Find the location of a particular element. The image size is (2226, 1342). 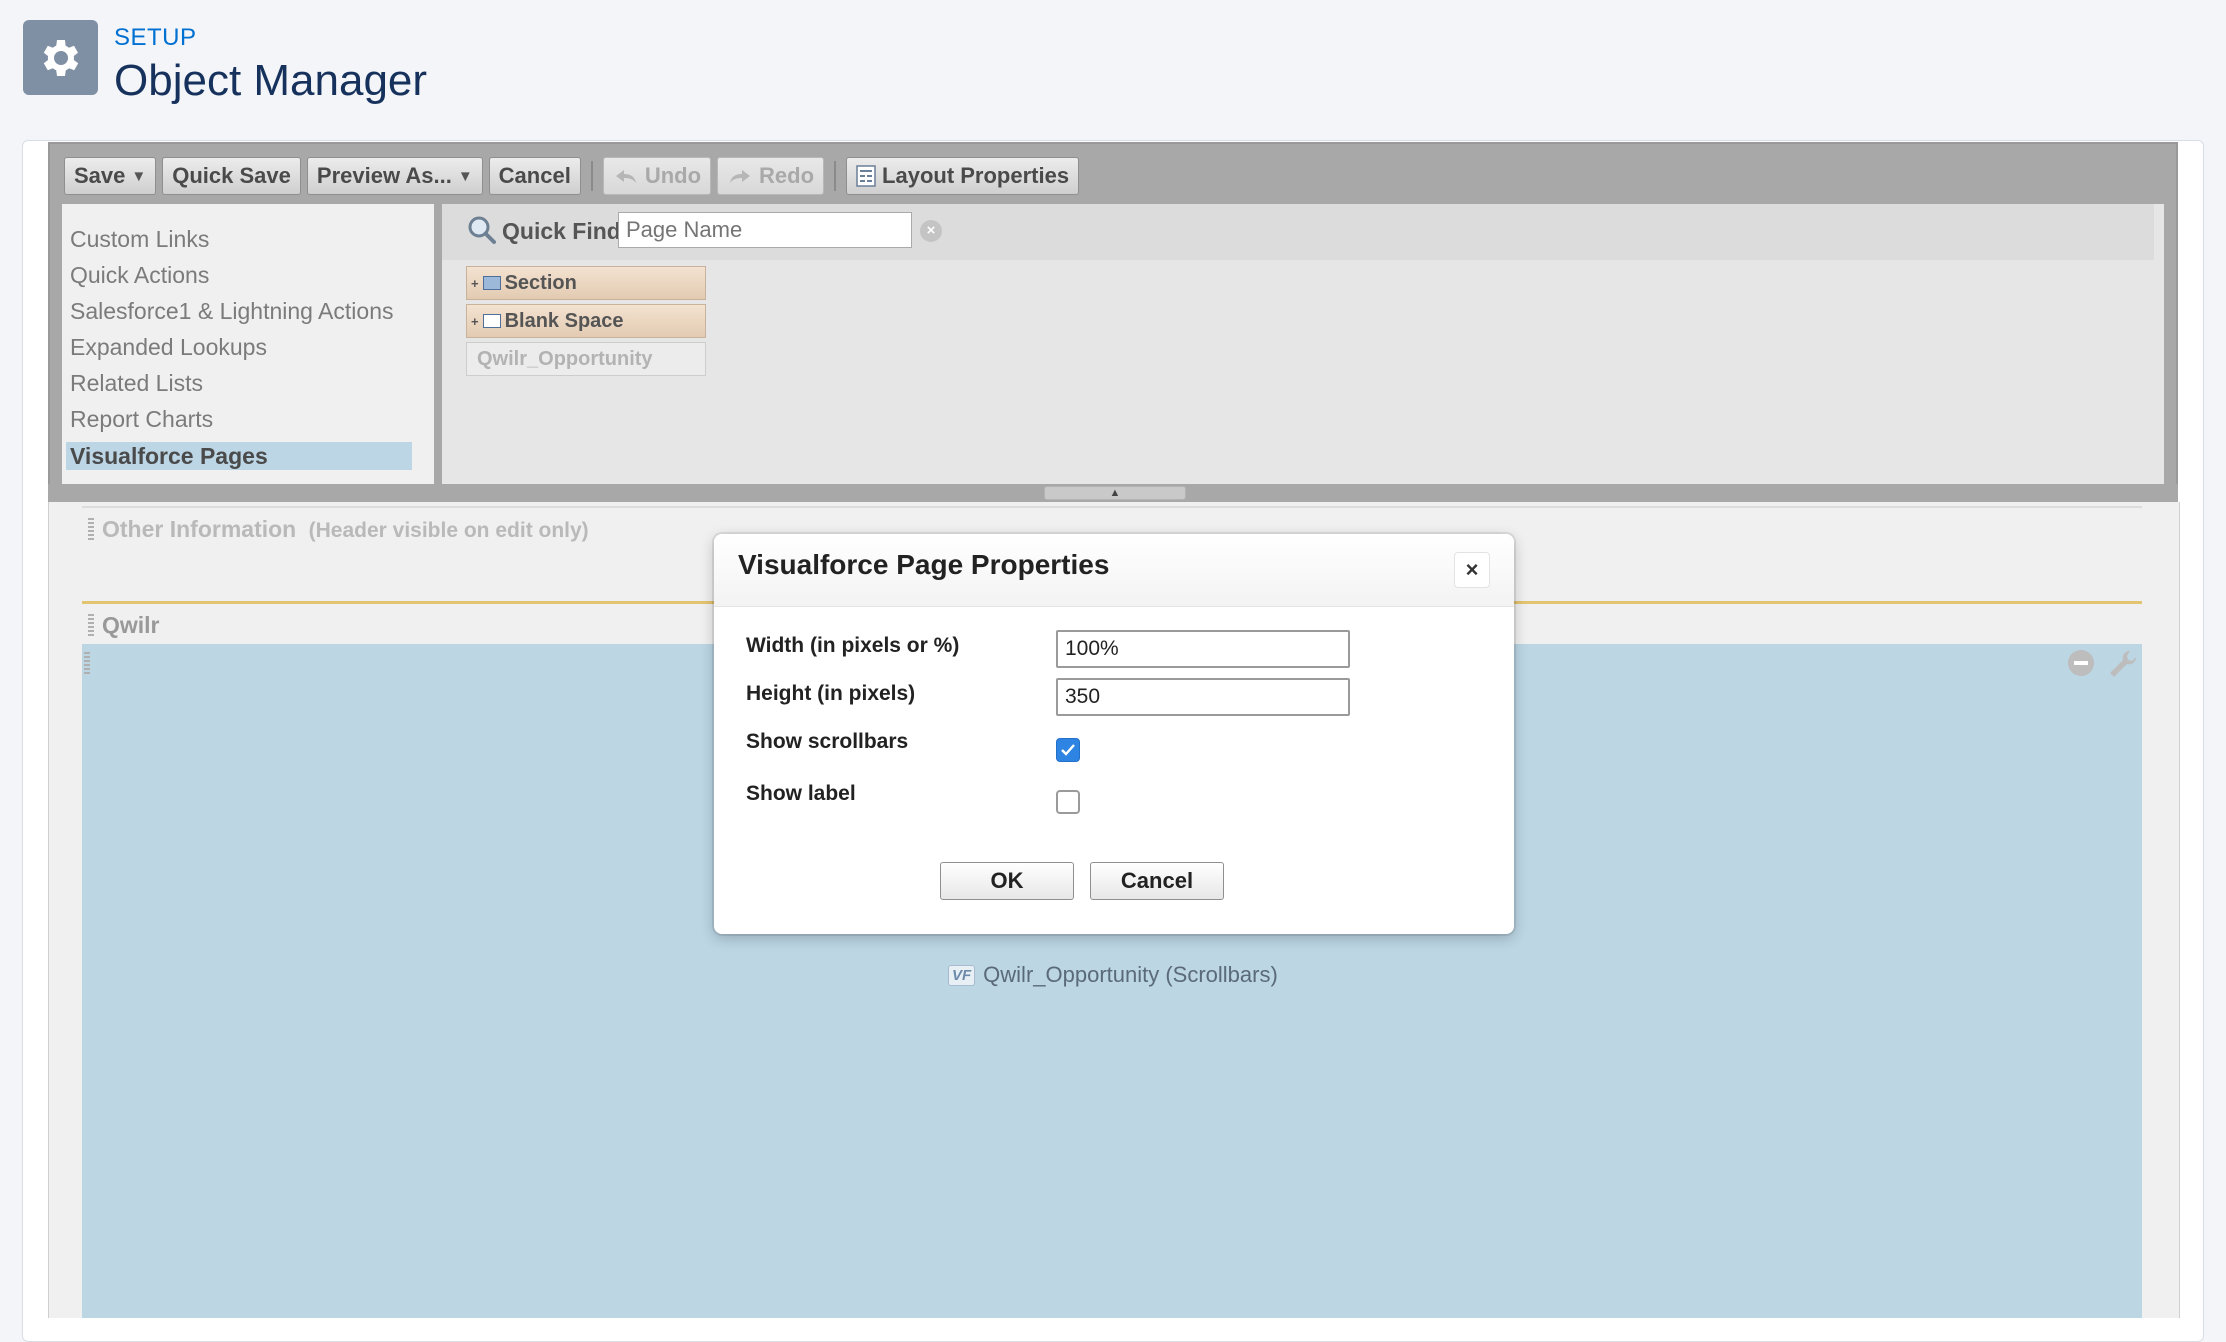

category-expanded-lookups: Expanded Lookups is located at coordinates (168, 347).